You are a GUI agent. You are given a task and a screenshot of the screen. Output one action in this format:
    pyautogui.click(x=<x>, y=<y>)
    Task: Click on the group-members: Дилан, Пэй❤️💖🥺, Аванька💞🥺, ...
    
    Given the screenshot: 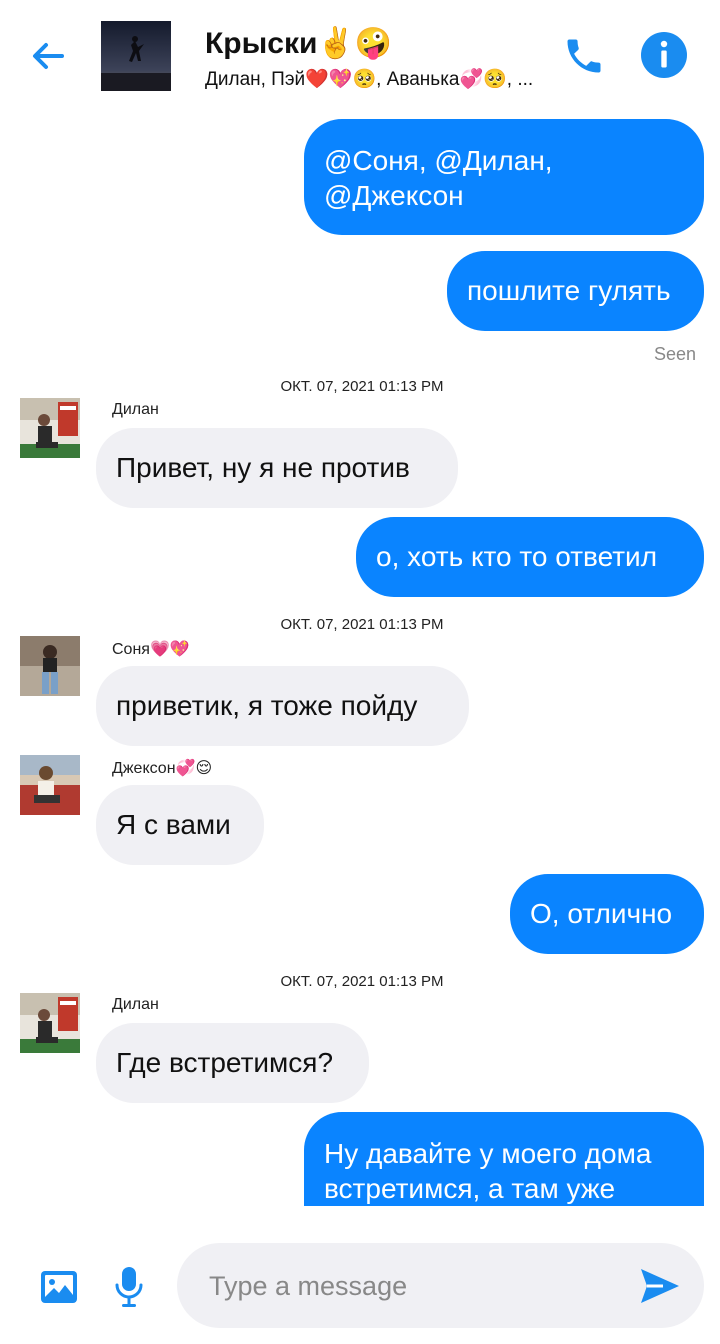 What is the action you would take?
    pyautogui.click(x=369, y=79)
    